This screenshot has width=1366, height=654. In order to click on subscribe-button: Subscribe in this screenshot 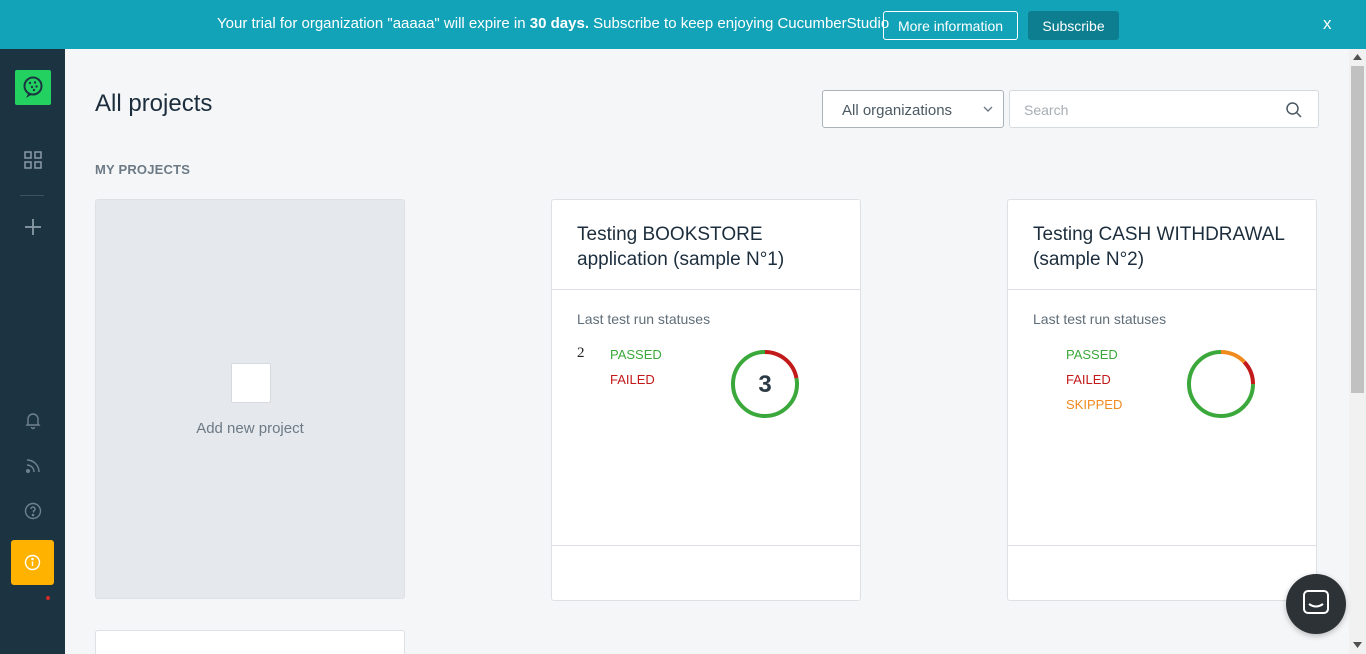, I will do `click(1073, 25)`.